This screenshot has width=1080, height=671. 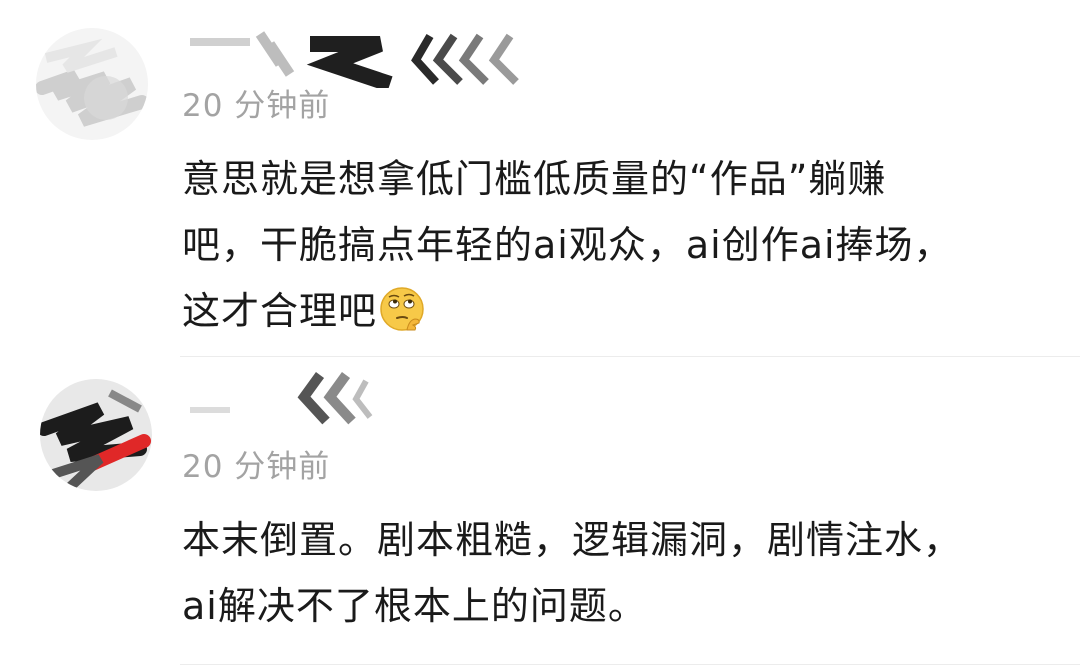 I want to click on comment-line: ai解决不了根本上的问题。, so click(x=414, y=606).